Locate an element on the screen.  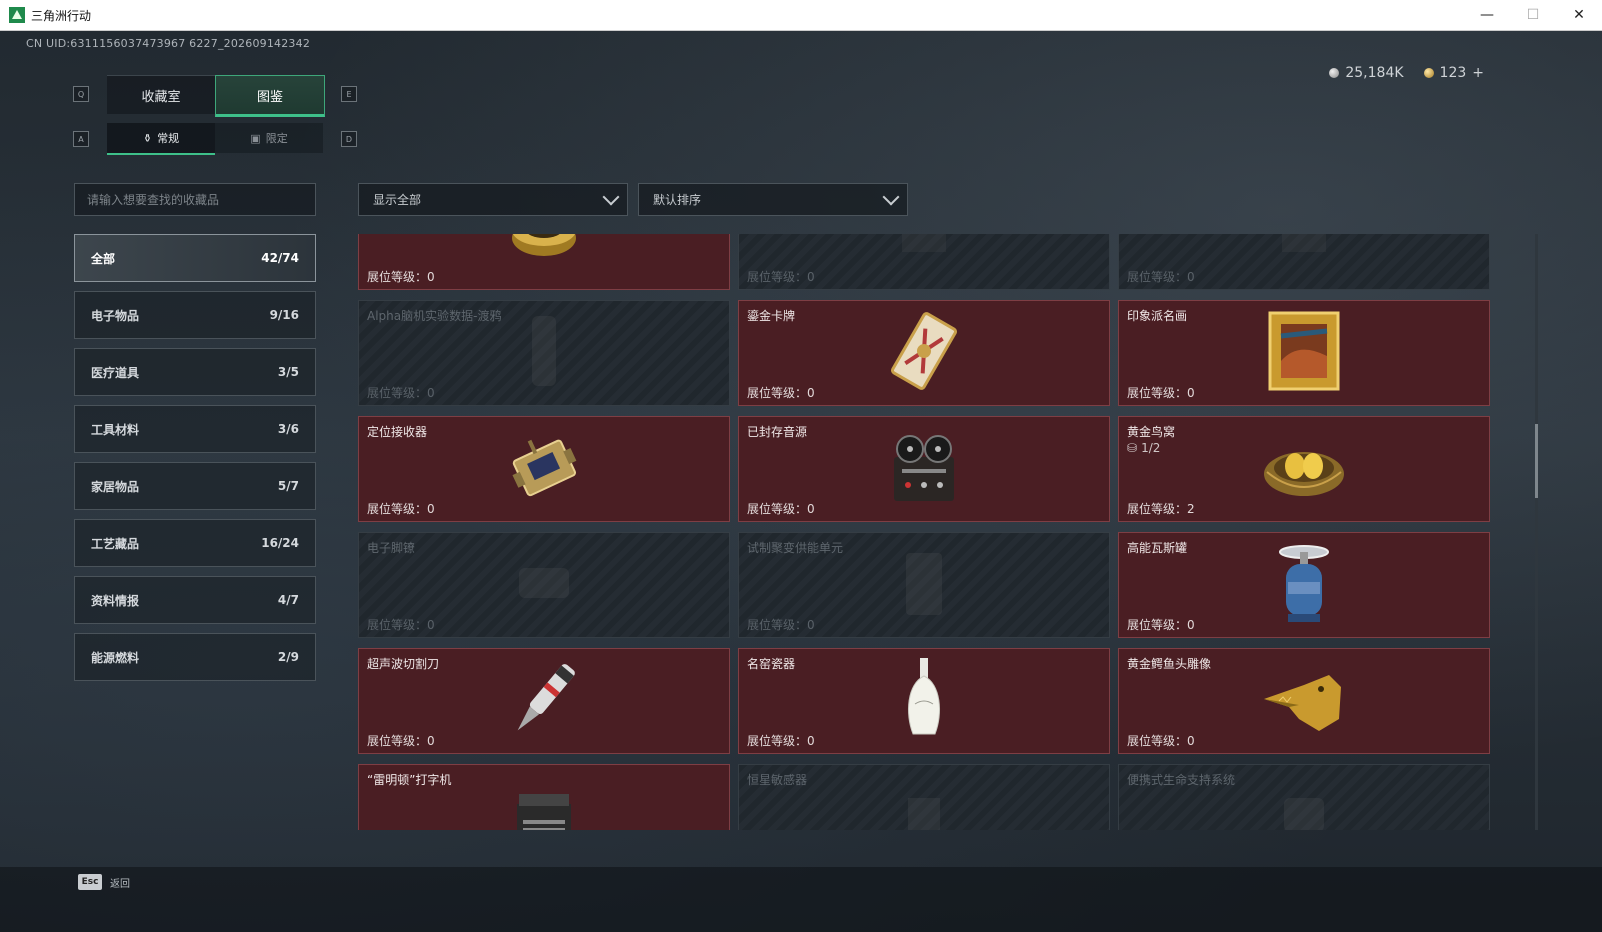
life-support-icon is located at coordinates (1304, 810).